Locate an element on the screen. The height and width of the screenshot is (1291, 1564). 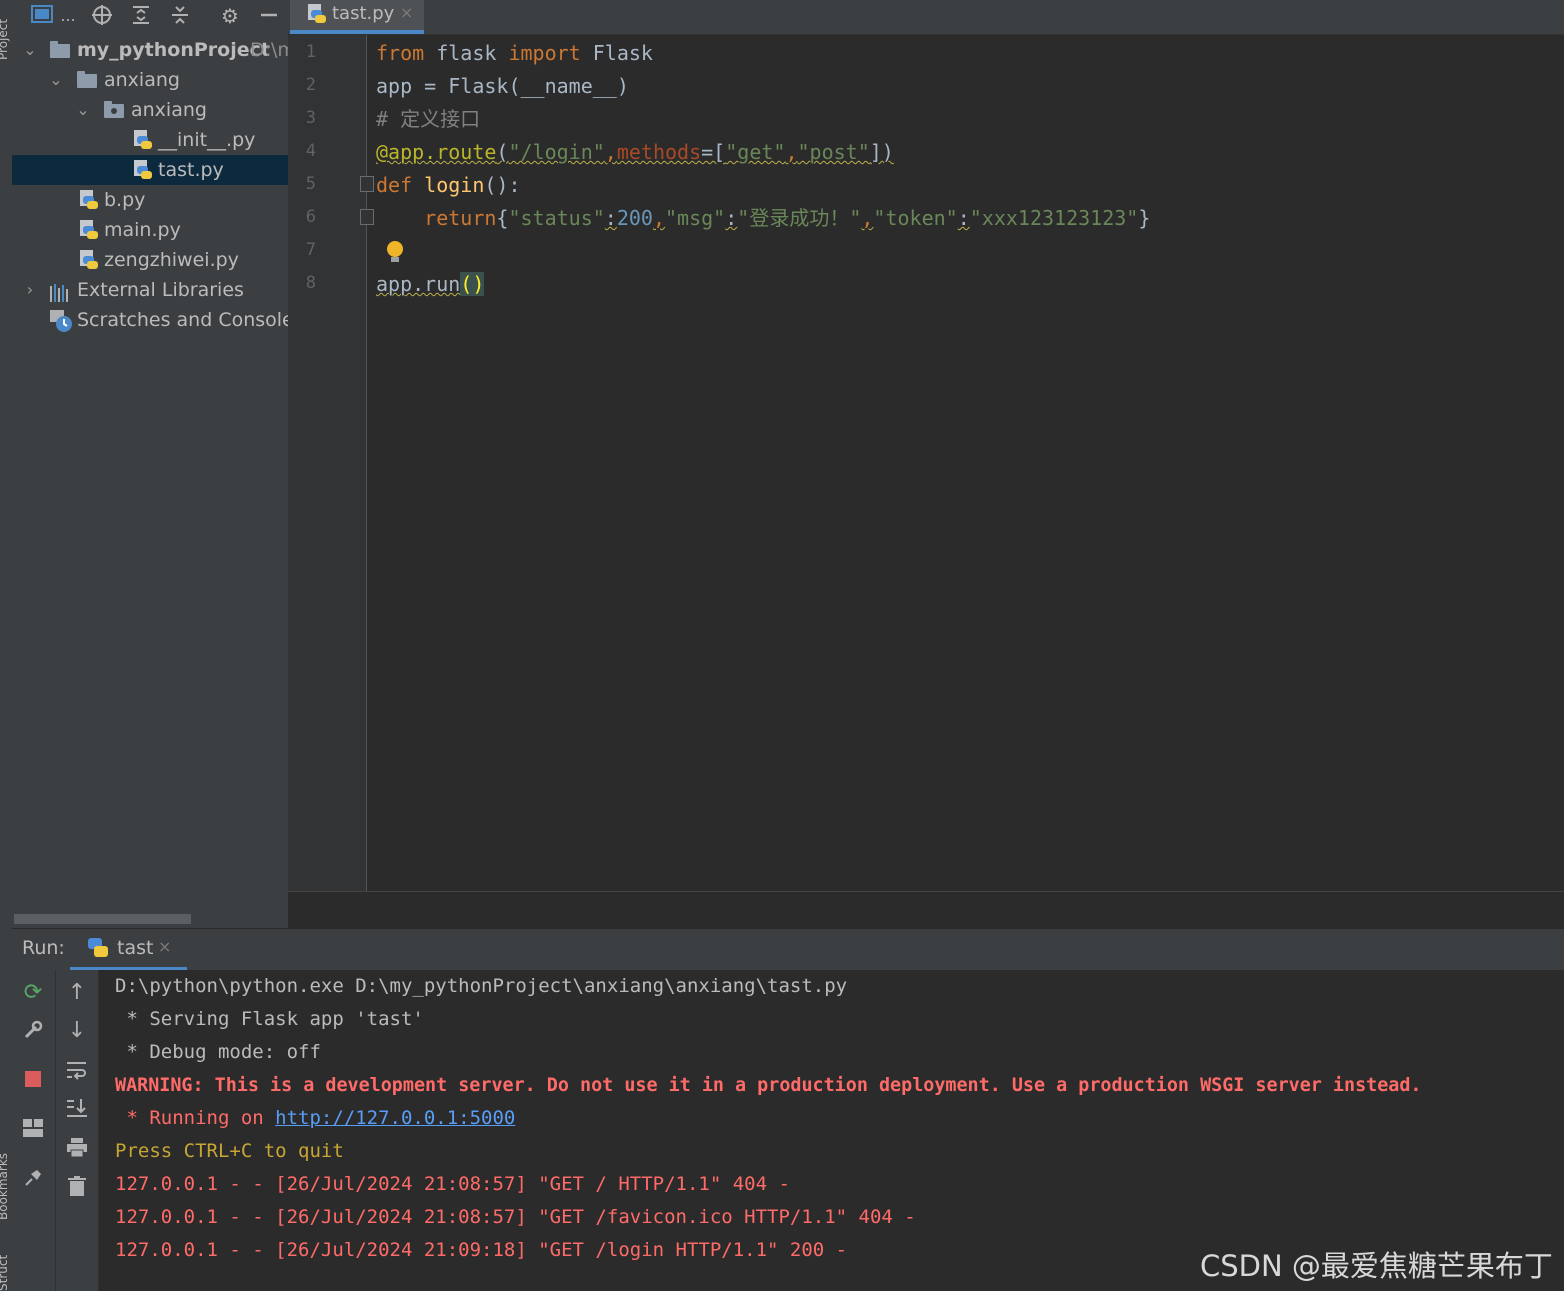
editor-footer is located at coordinates (926, 910).